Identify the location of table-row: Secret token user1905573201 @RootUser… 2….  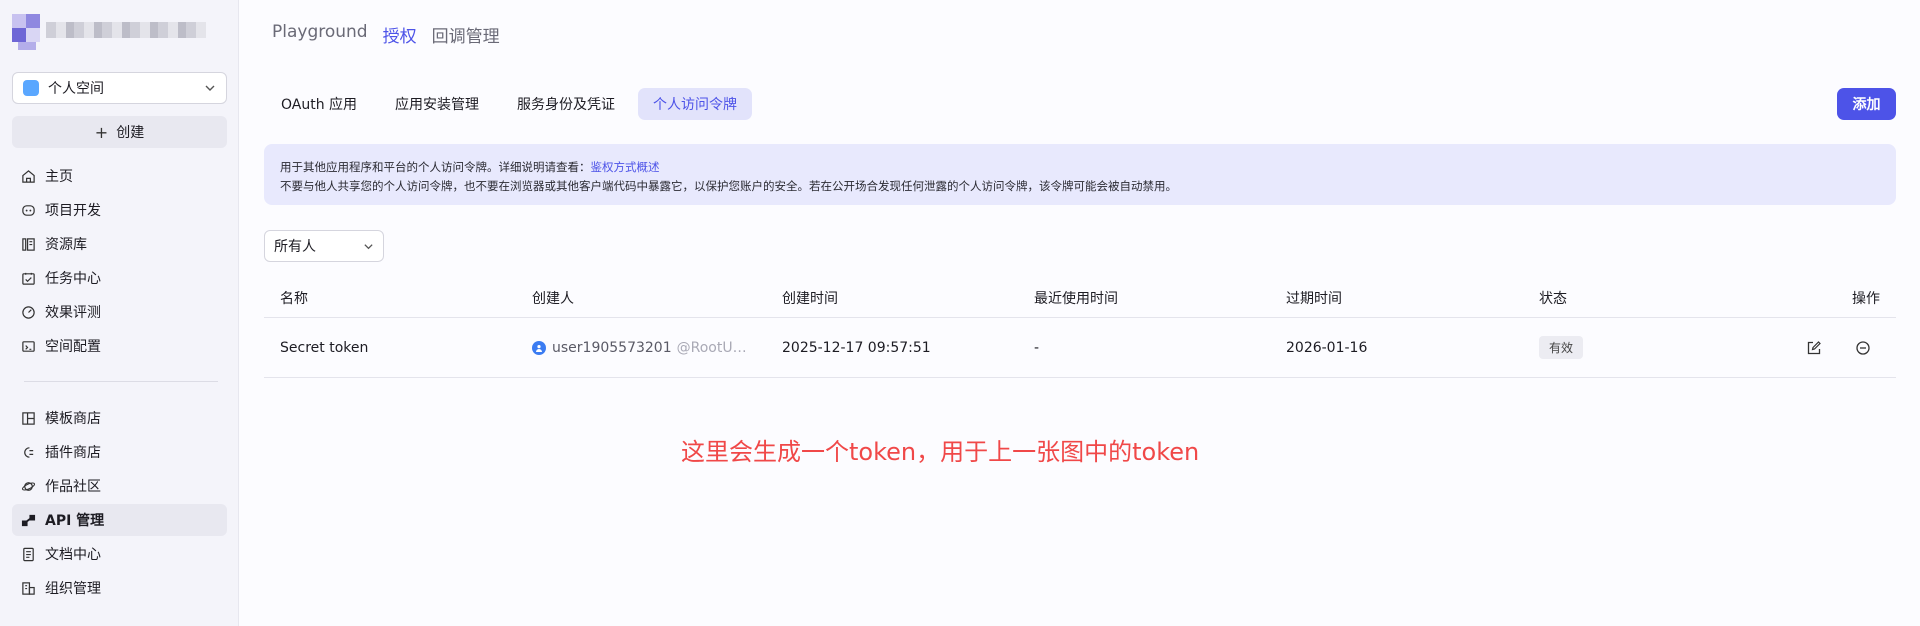
(1080, 348).